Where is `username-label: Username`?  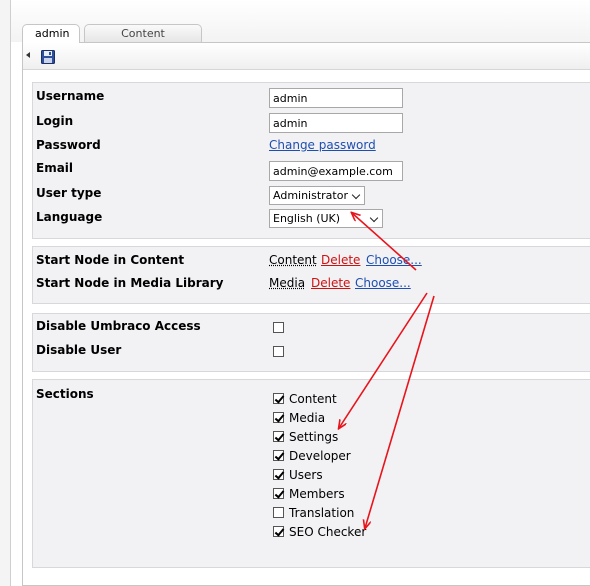
username-label: Username is located at coordinates (70, 96).